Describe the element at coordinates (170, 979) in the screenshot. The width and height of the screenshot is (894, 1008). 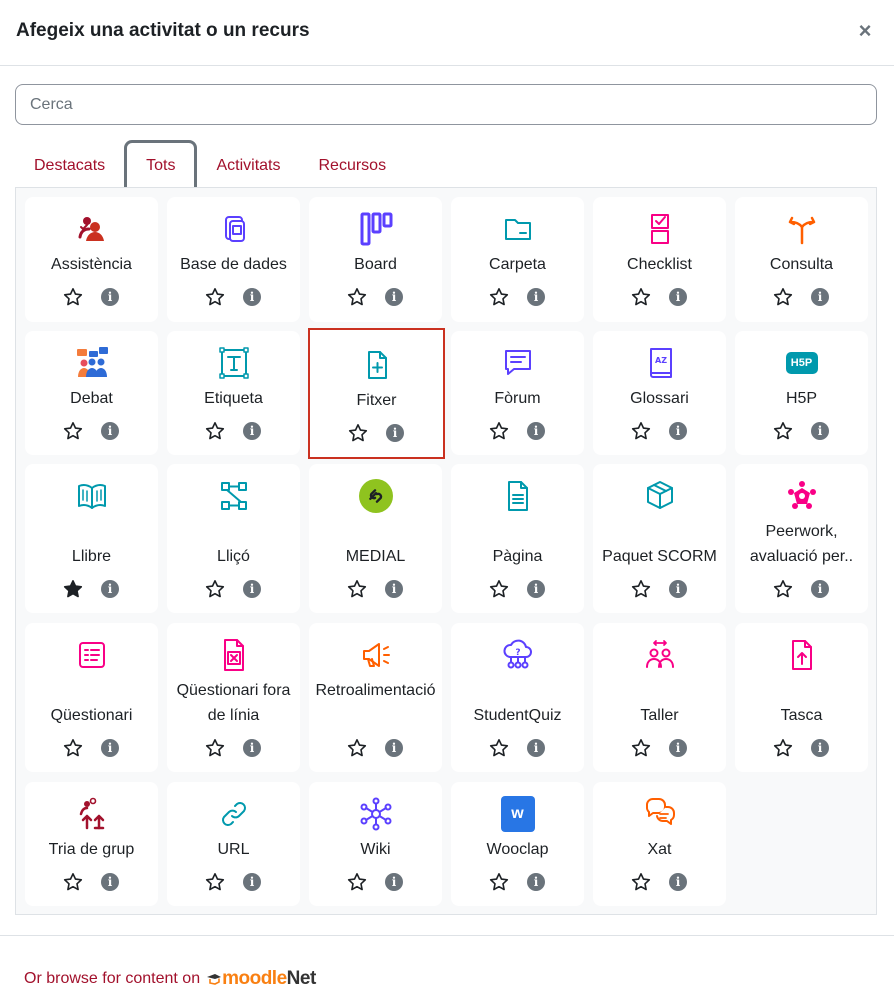
I see `browse-moodlenet-link: Or browse for content on moodle Net` at that location.